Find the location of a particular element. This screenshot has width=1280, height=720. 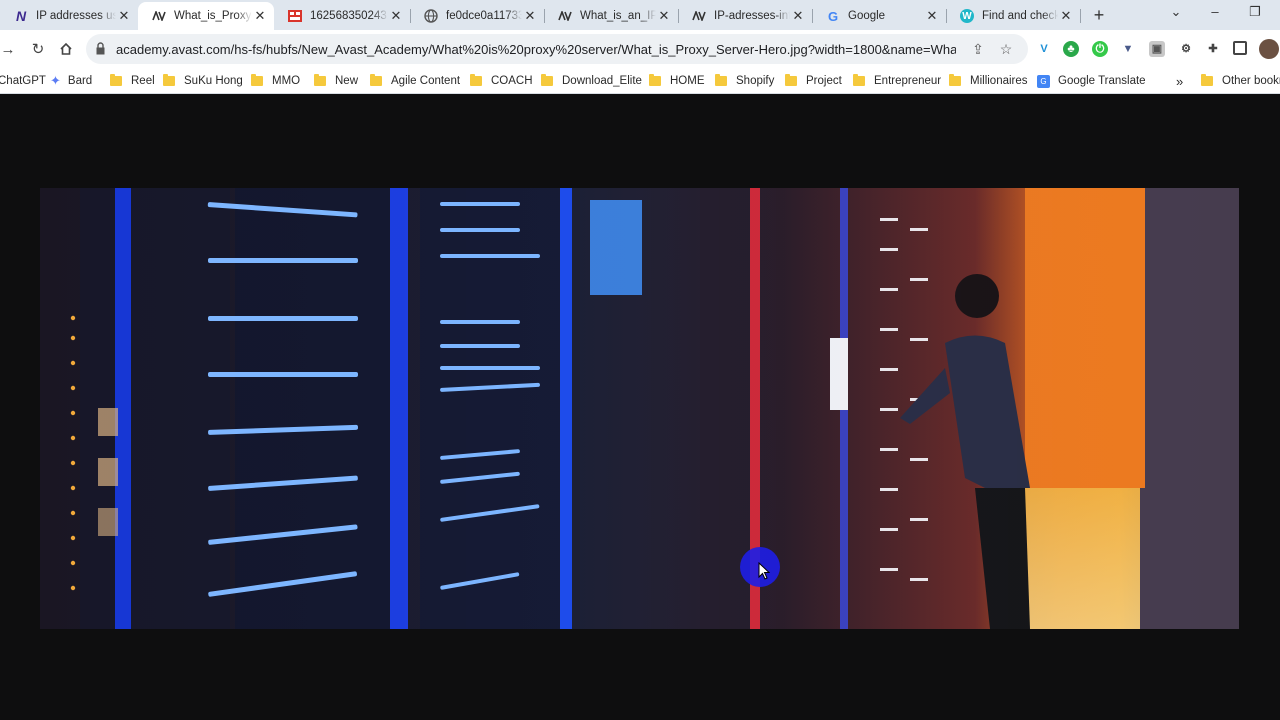

pin-extension-icon: ▼ is located at coordinates (1128, 49).